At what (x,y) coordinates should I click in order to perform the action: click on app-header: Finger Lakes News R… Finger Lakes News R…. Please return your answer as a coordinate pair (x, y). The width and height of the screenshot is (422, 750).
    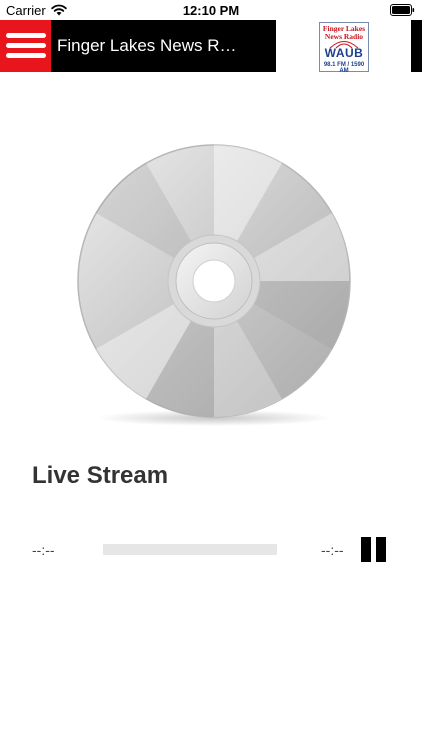
    Looking at the image, I should click on (211, 47).